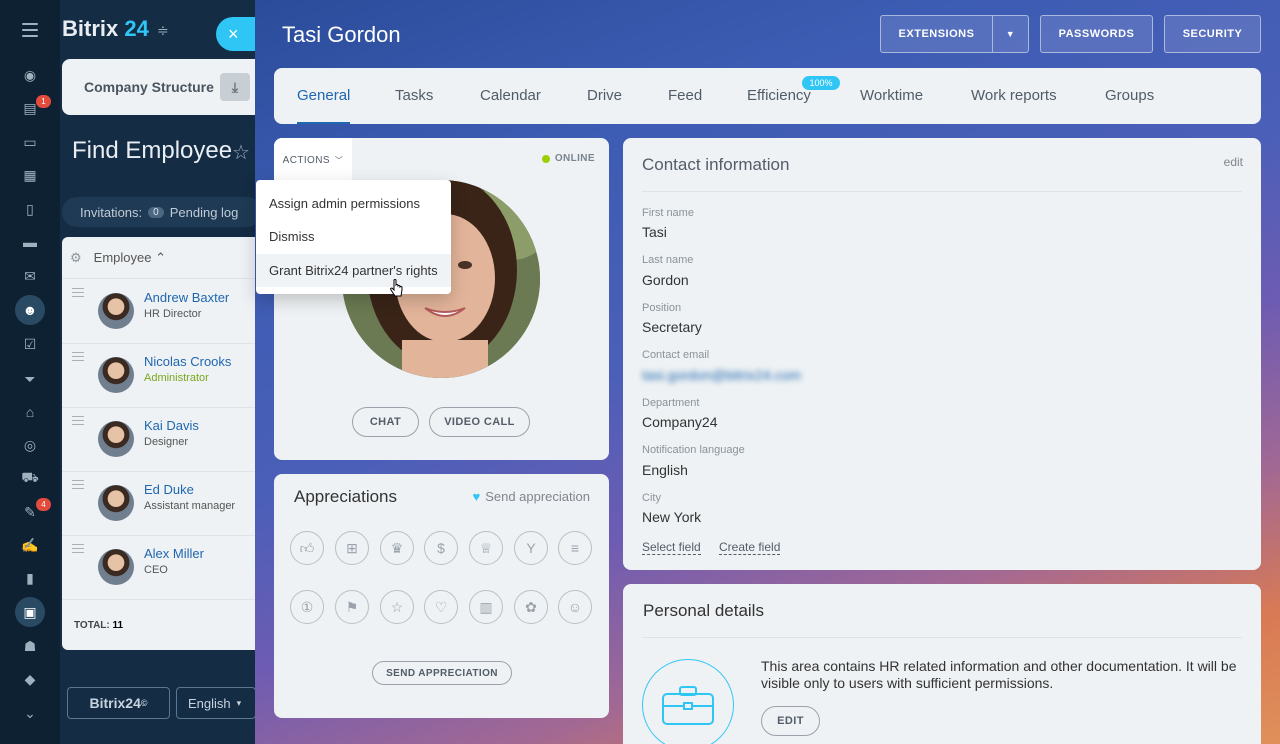 This screenshot has height=744, width=1280. I want to click on employees-icon: ☻, so click(30, 310).